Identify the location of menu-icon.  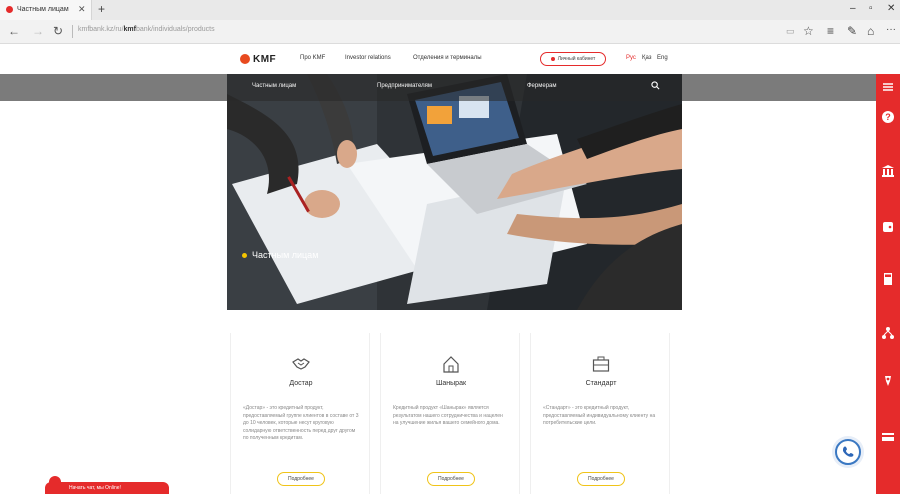
(888, 87).